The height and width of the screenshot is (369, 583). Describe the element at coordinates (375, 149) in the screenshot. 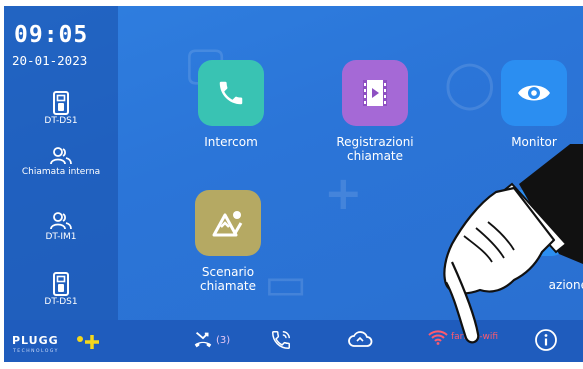

I see `app-label: Registrazioni chiamate` at that location.